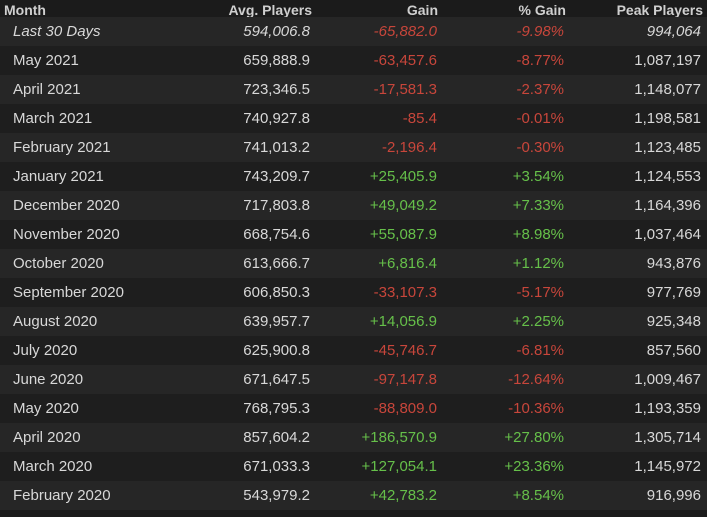 Image resolution: width=707 pixels, height=517 pixels. Describe the element at coordinates (405, 350) in the screenshot. I see `gain-cell: -45,746.7` at that location.